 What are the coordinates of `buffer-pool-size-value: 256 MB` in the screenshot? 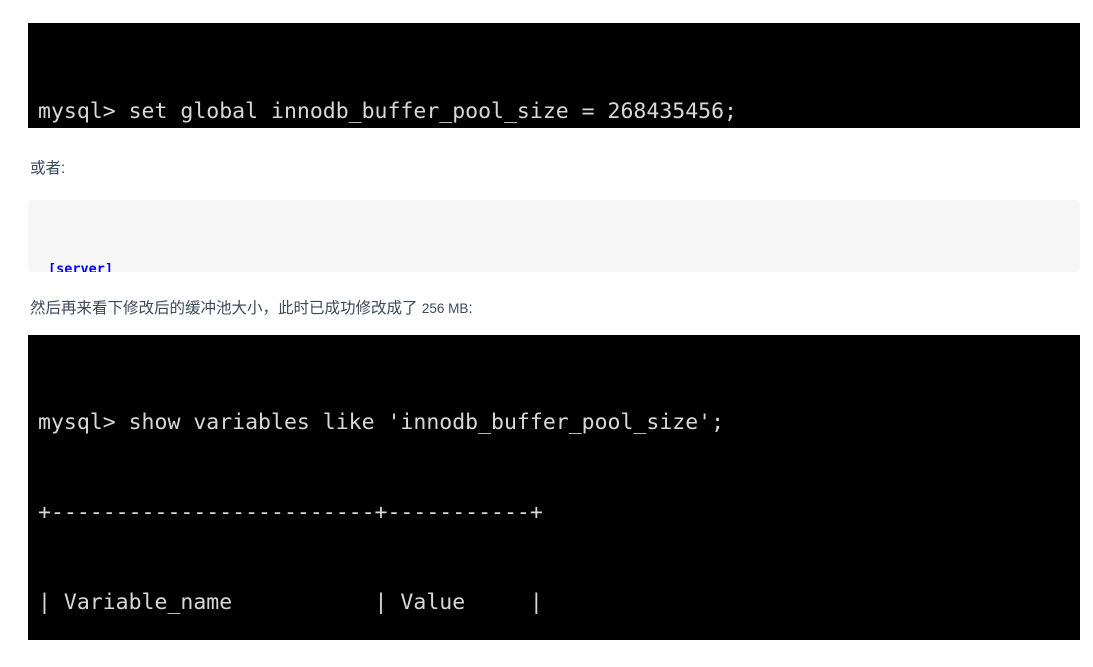 It's located at (445, 308).